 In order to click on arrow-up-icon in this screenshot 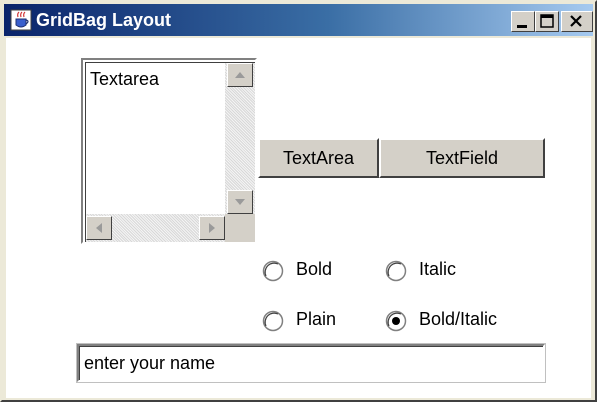, I will do `click(240, 75)`.